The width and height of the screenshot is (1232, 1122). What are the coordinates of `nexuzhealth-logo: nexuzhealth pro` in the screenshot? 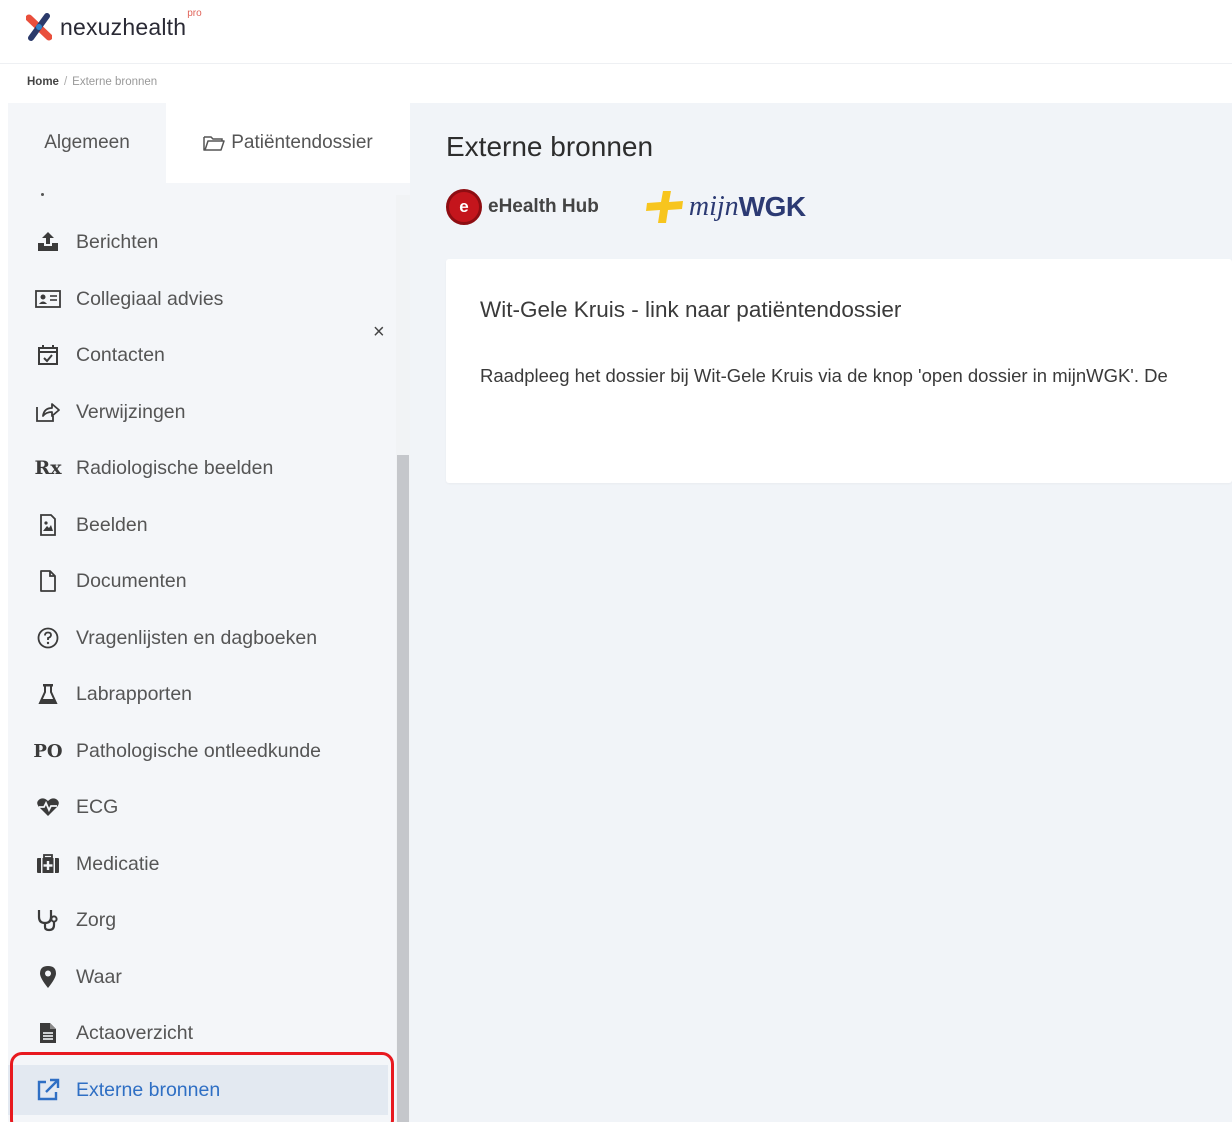 It's located at (114, 25).